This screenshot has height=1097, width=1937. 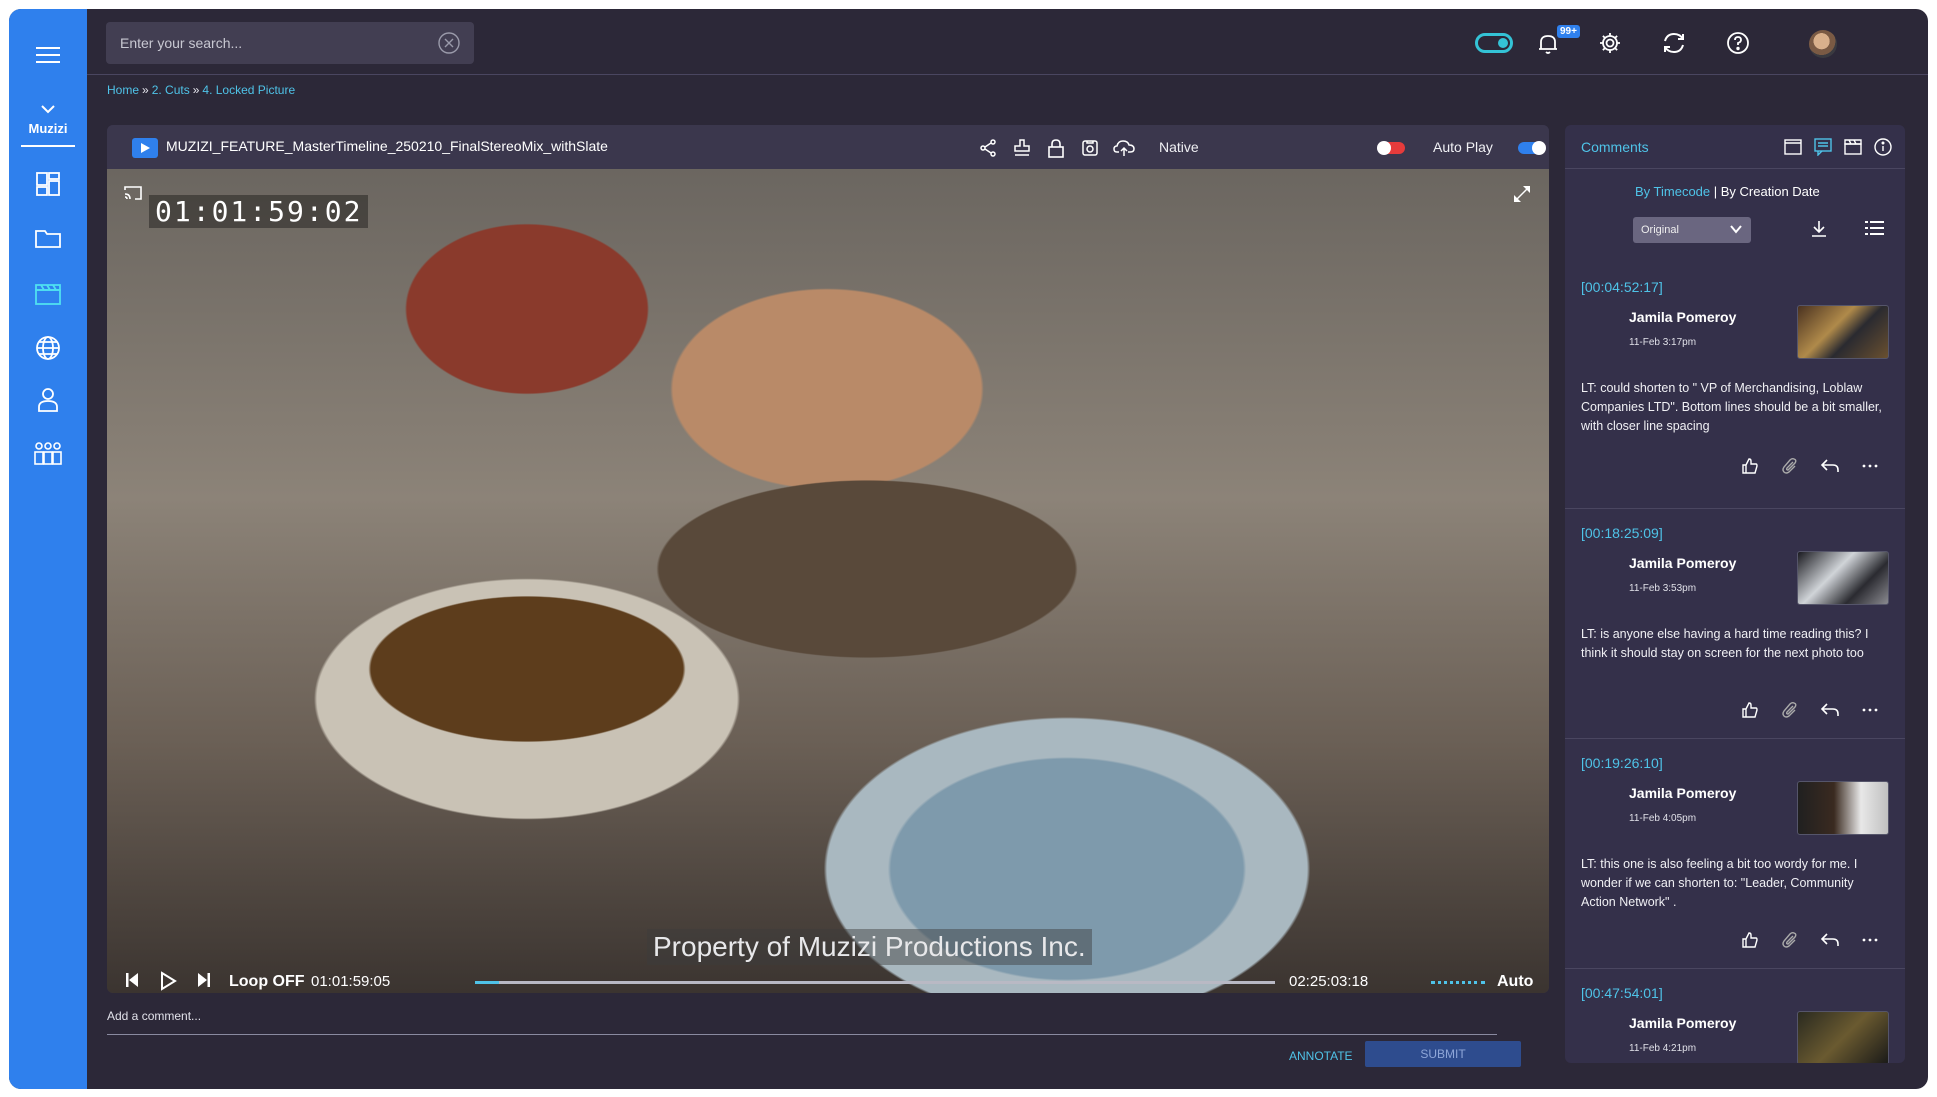 I want to click on team-icon, so click(x=48, y=454).